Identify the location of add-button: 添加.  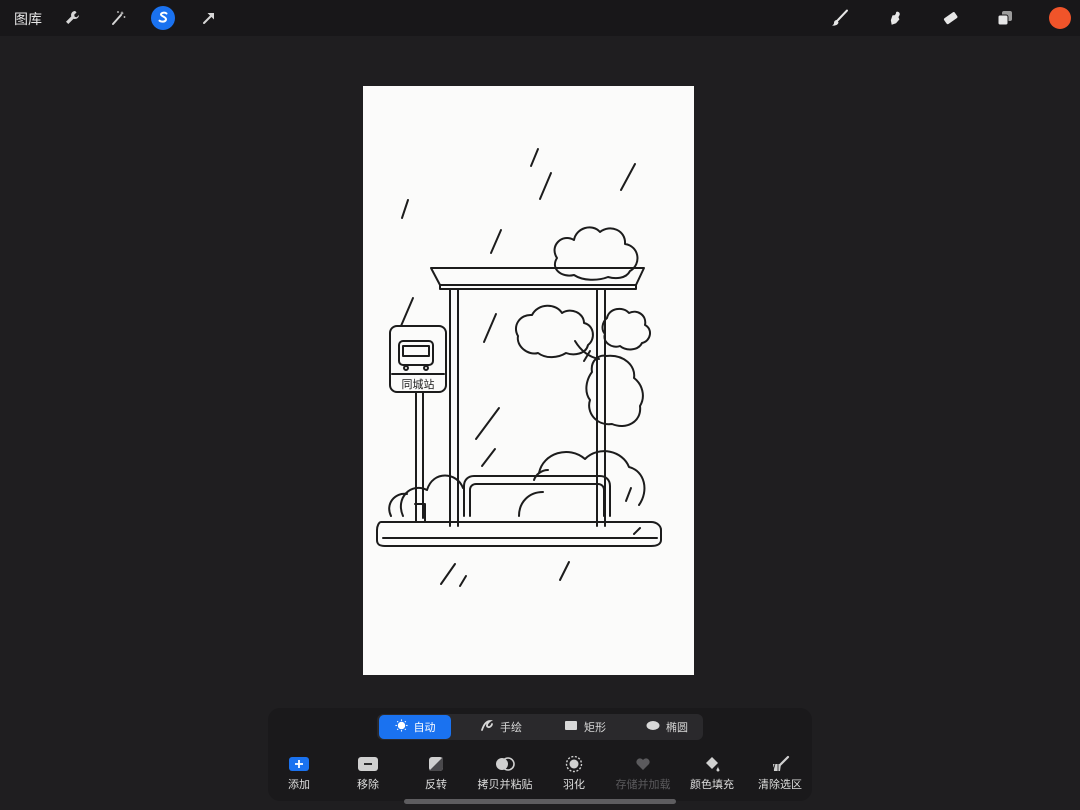
(299, 773).